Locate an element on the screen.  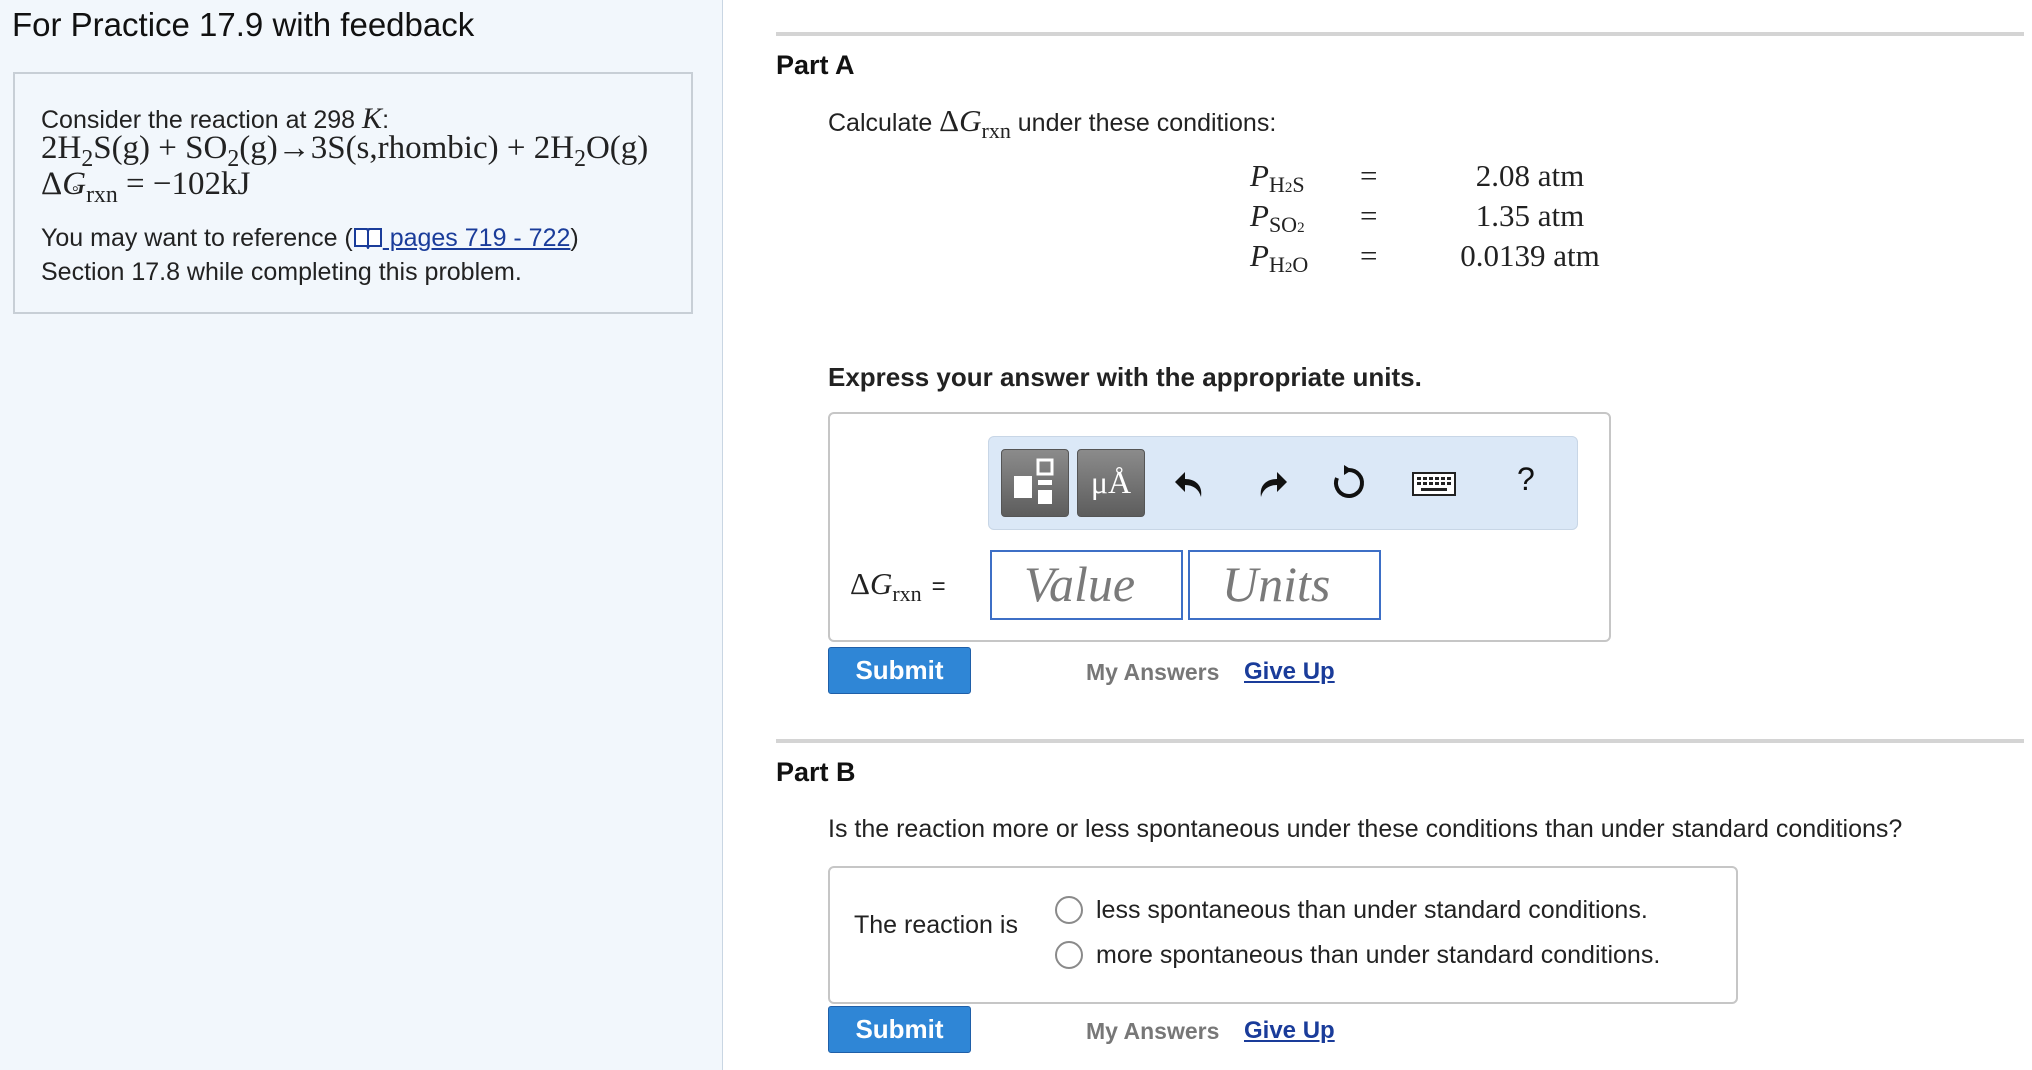
part-a-my-answers-link: My Answers is located at coordinates (1152, 672).